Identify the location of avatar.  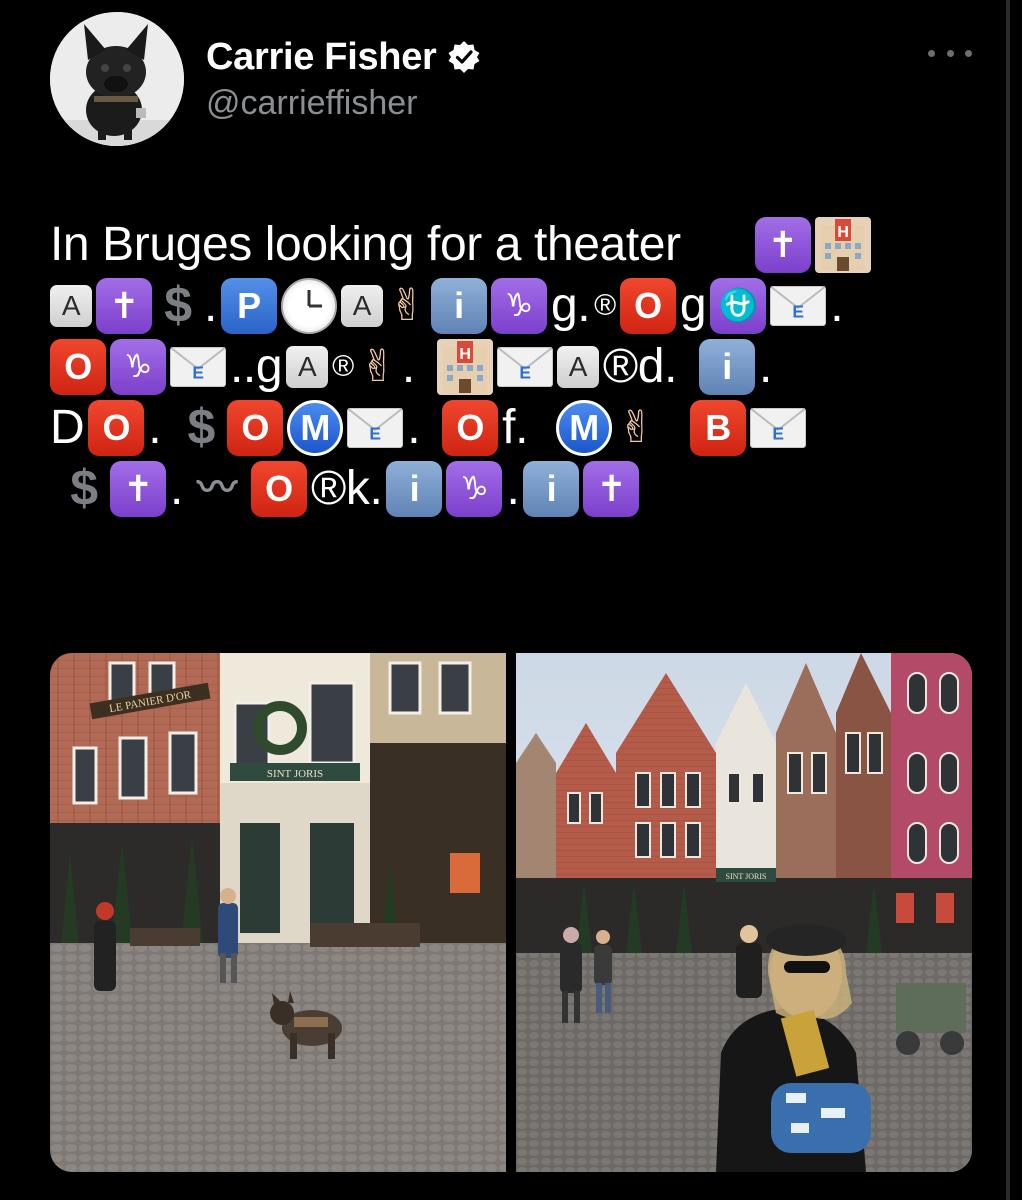
(117, 79).